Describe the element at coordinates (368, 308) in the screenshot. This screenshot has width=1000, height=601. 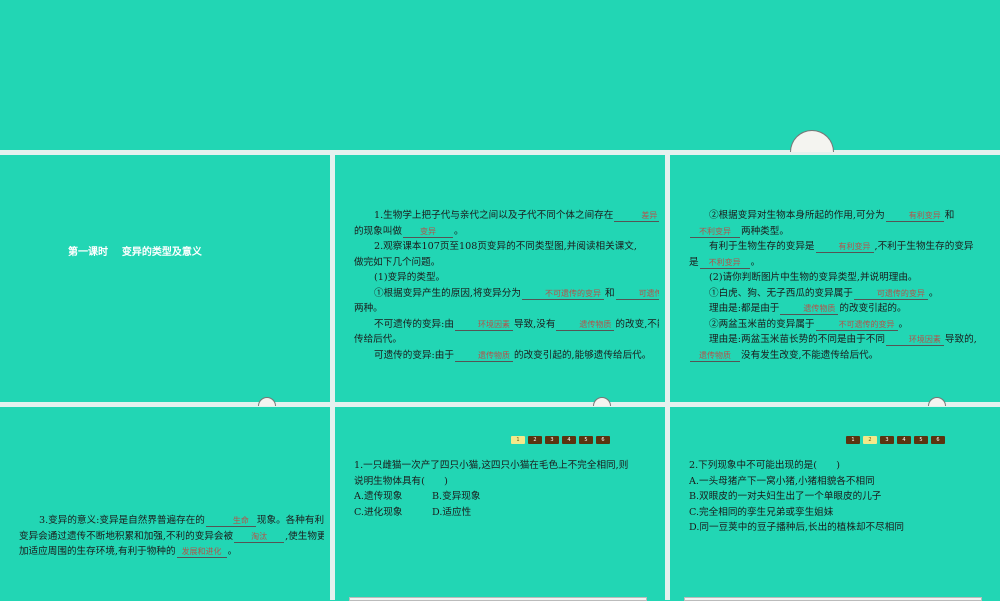
I see `text-segment: 两种。` at that location.